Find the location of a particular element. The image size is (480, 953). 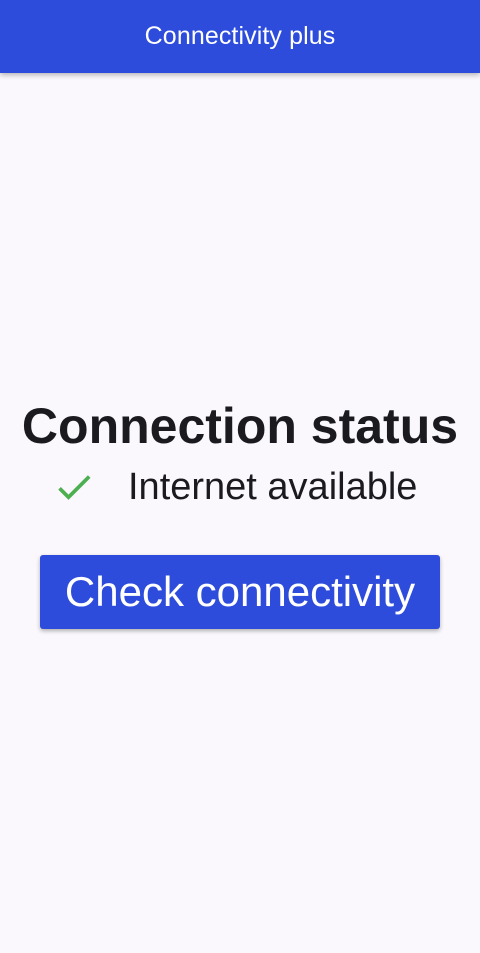

connection-status-row: Internet available is located at coordinates (234, 487).